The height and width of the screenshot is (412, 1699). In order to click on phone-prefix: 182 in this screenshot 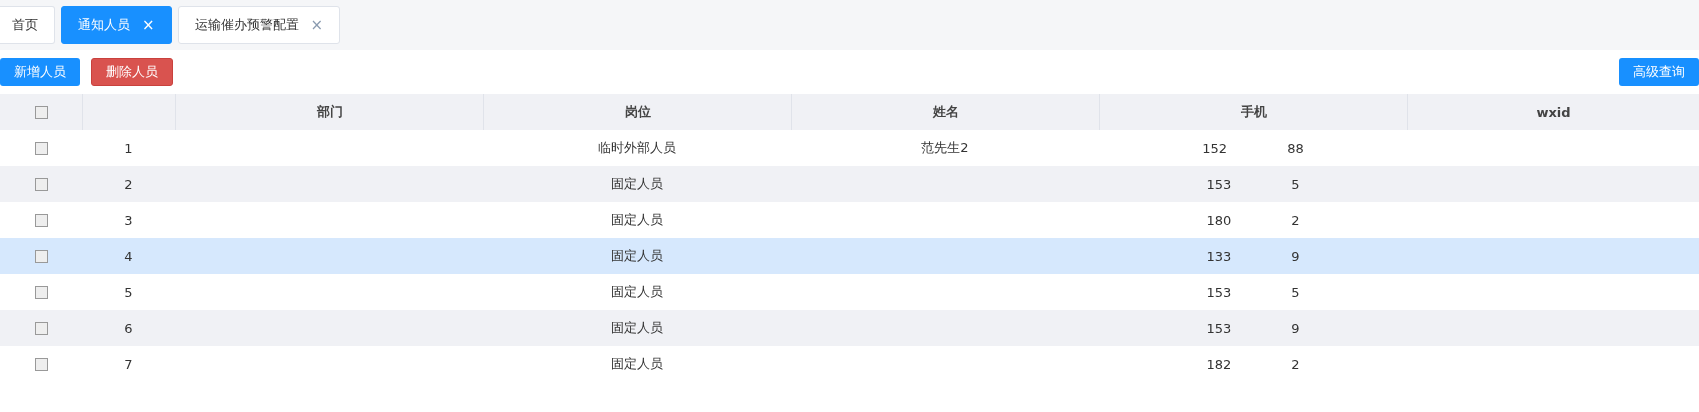, I will do `click(1219, 364)`.